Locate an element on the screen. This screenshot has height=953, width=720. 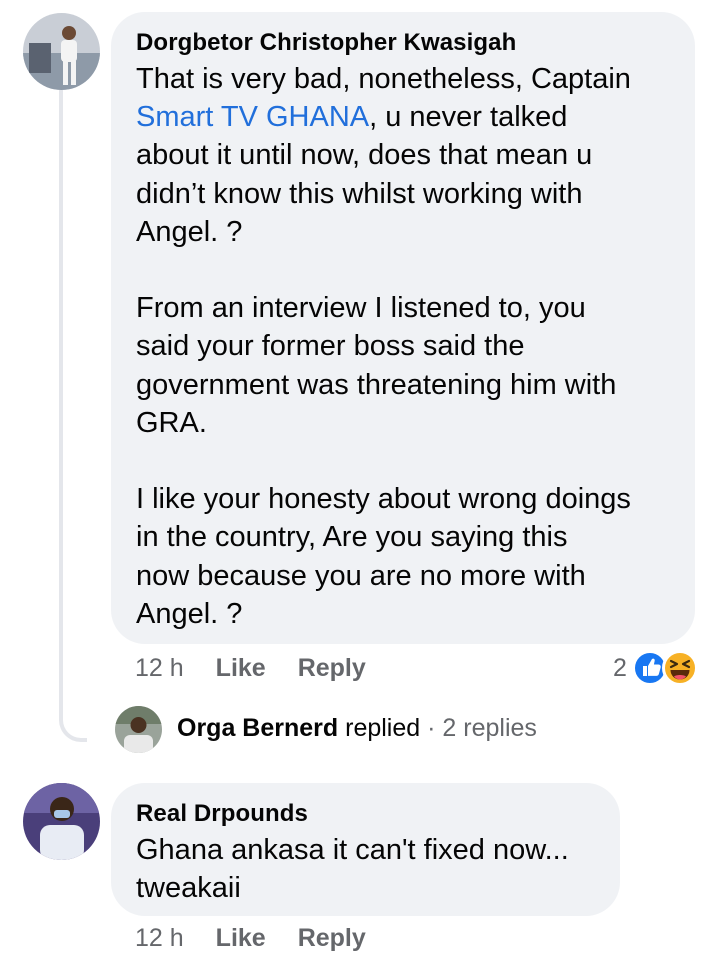
comment-text-line: GRA. is located at coordinates (171, 422).